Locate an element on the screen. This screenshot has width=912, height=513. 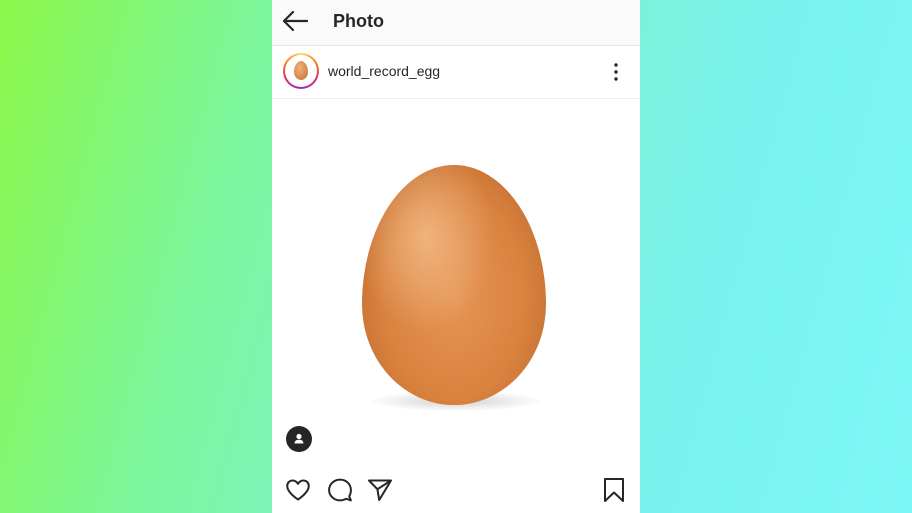
bookmark-icon is located at coordinates (614, 490).